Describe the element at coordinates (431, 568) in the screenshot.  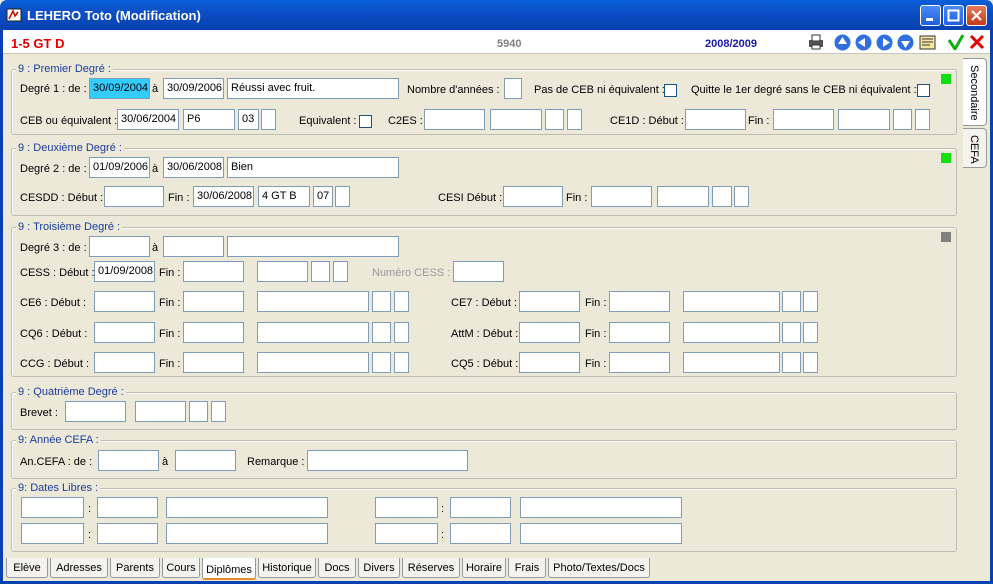
I see `tab-reserves: Réserves` at that location.